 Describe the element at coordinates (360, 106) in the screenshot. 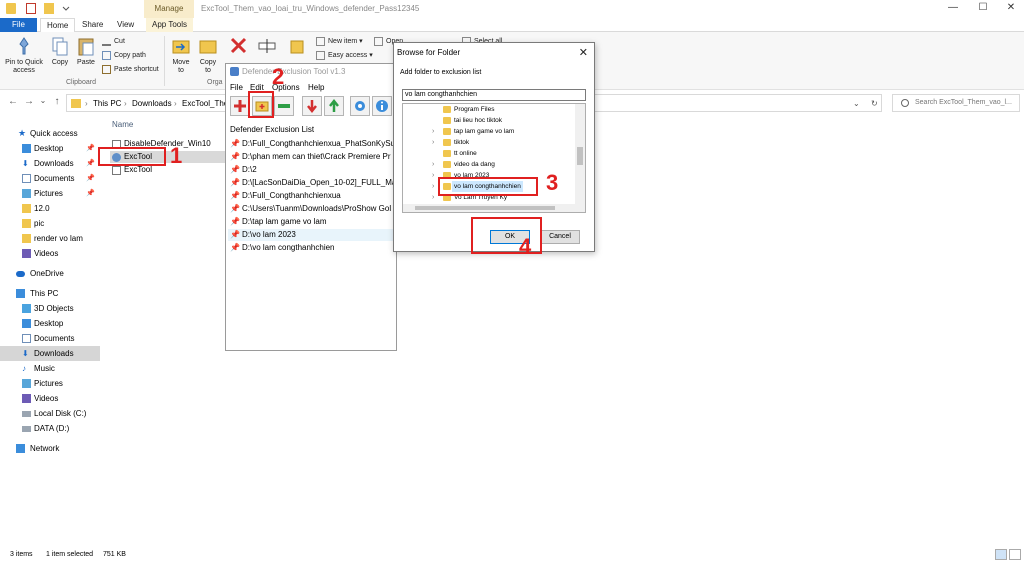

I see `settings-button` at that location.